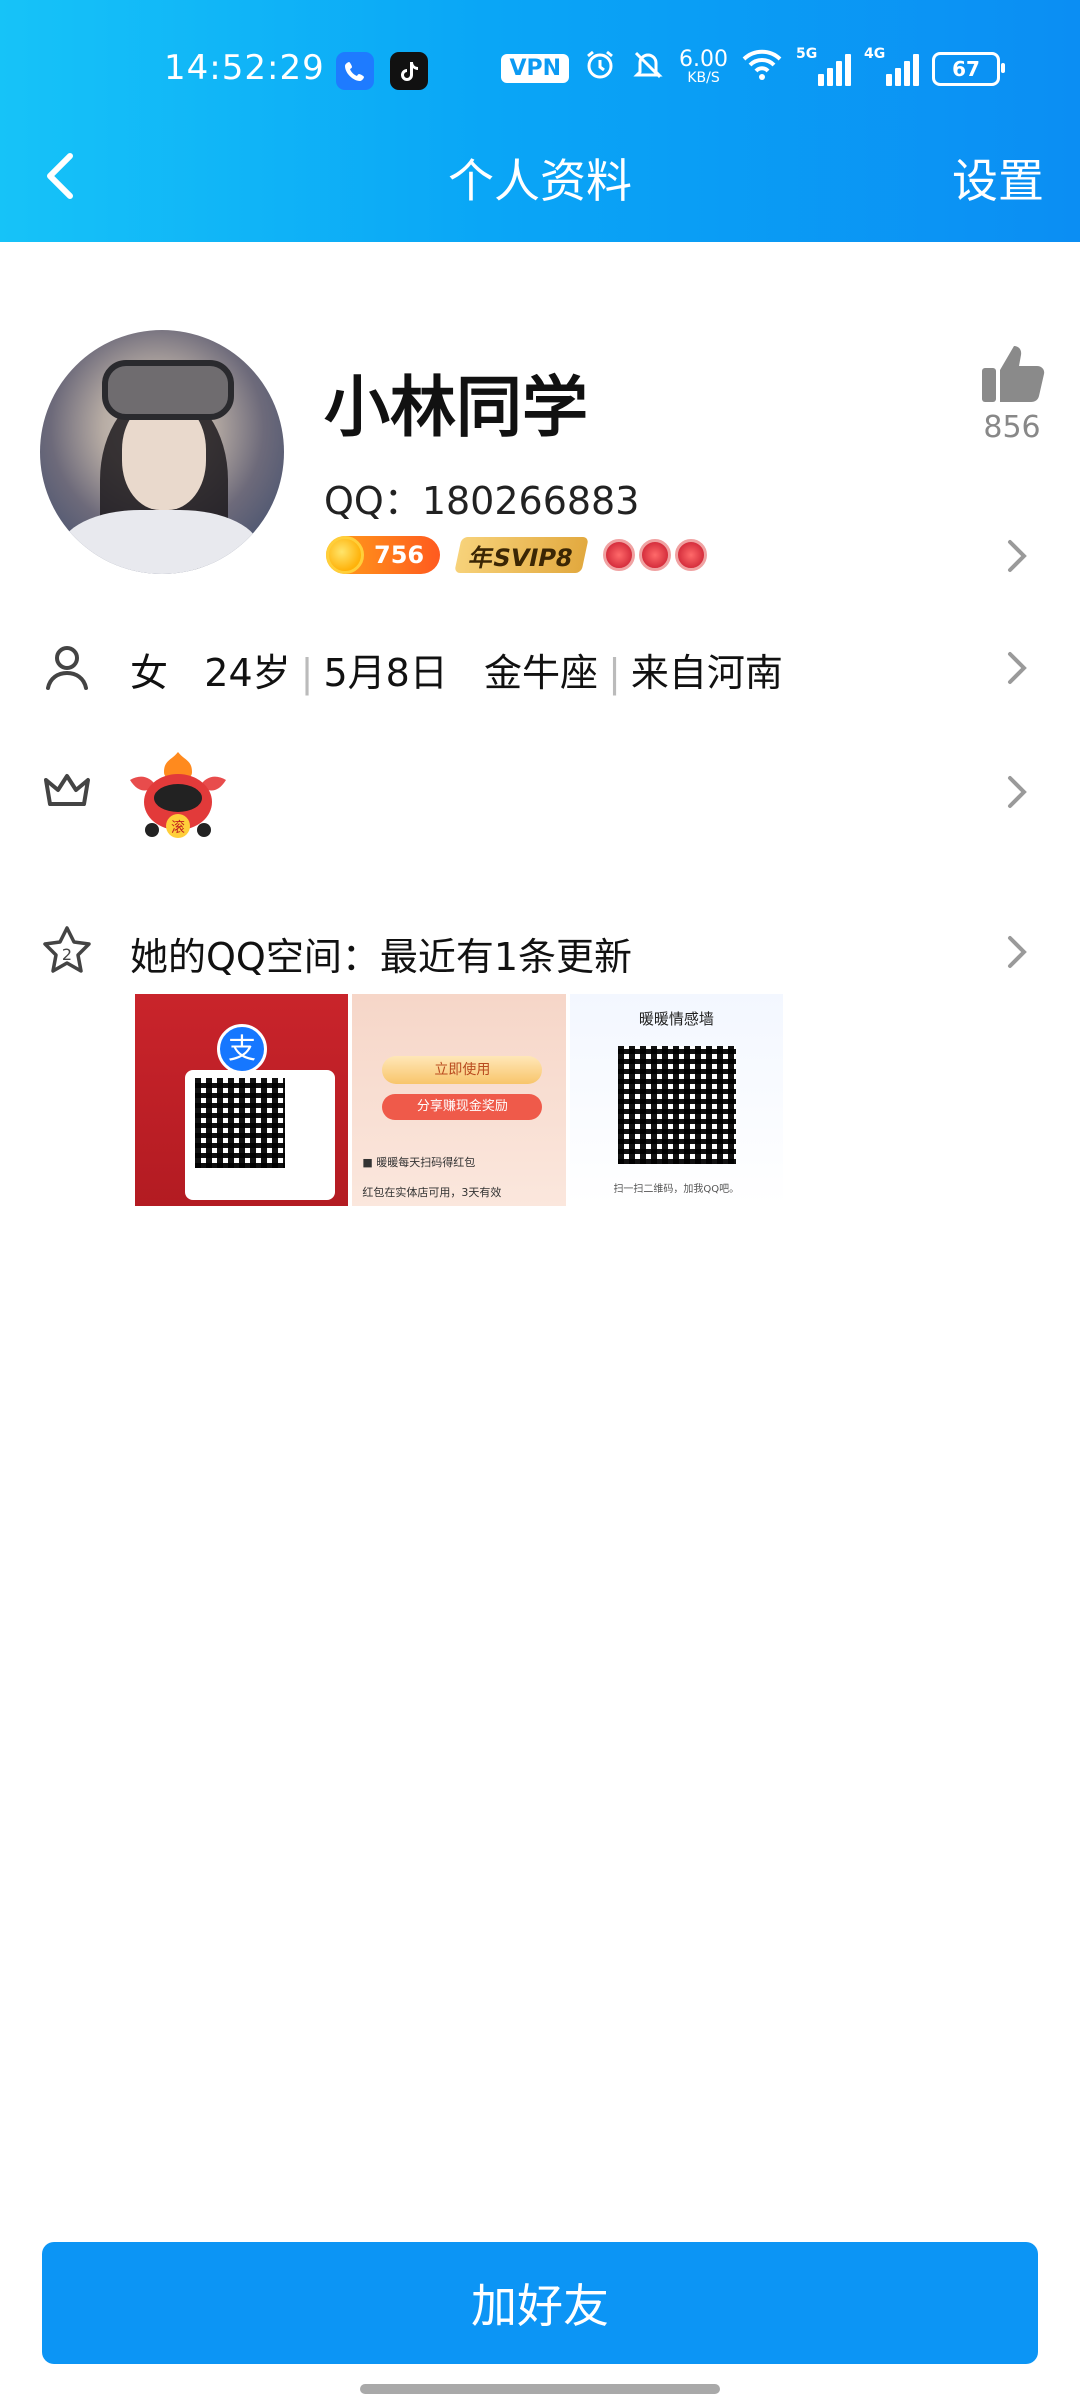  Describe the element at coordinates (409, 71) in the screenshot. I see `tiktok-app-icon` at that location.